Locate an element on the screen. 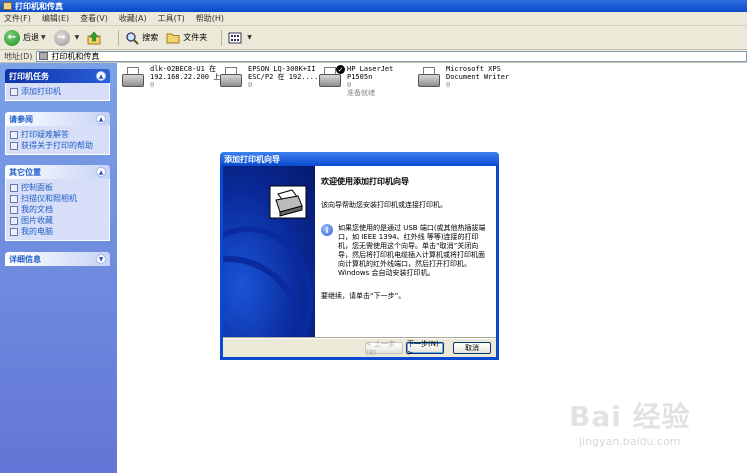  address-bar: 地址(D) 打印机和传真 is located at coordinates (373, 56).